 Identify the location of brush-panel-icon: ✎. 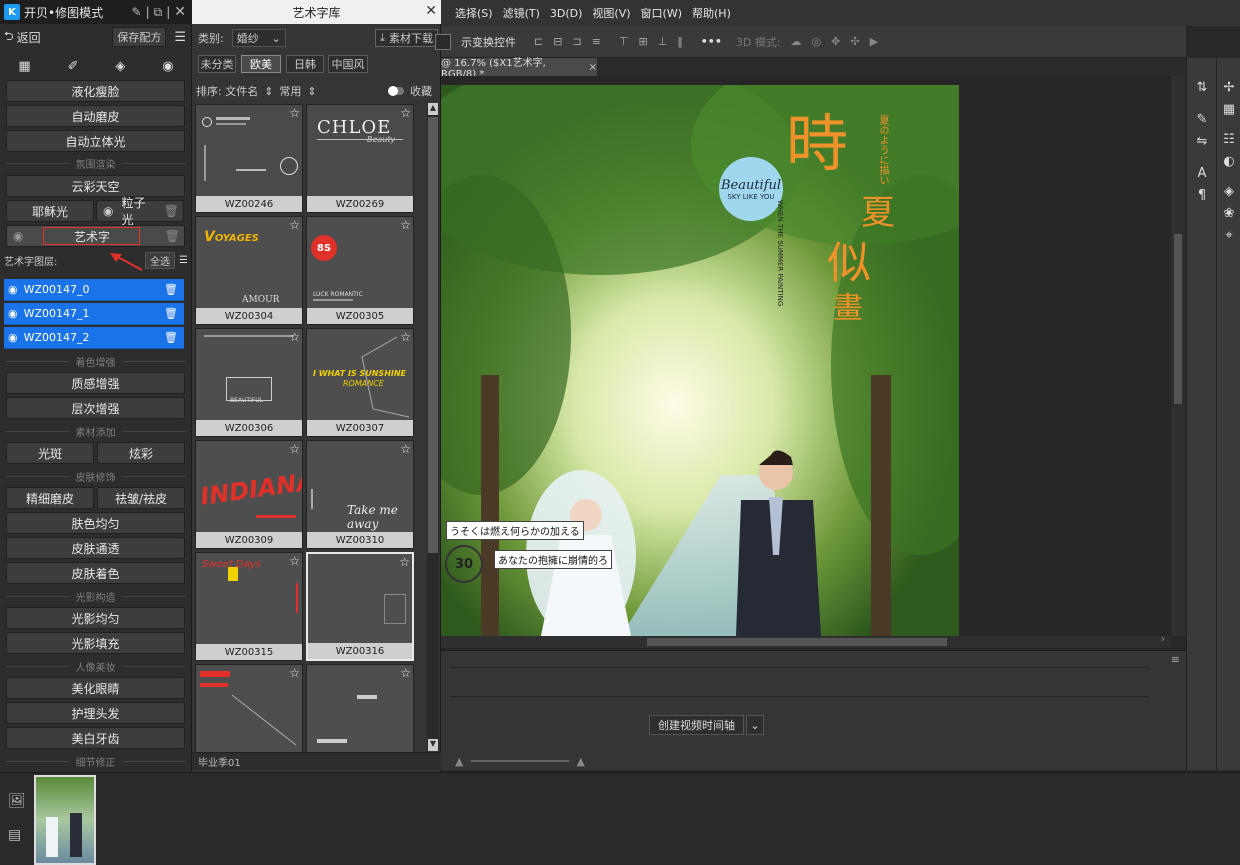
(1202, 119).